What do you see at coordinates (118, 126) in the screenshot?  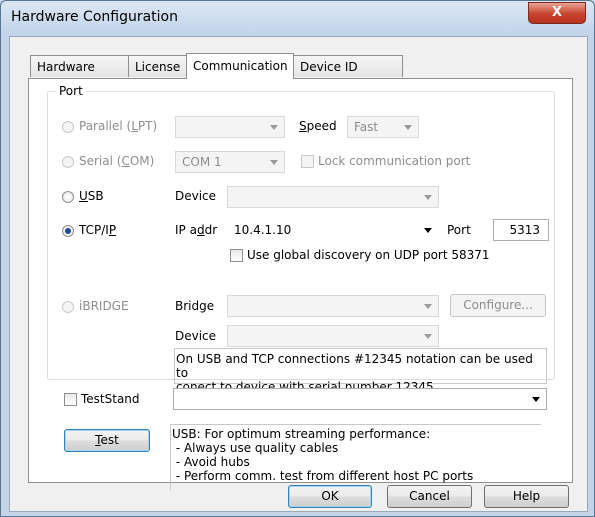 I see `parallel-label: Parallel (LPT)` at bounding box center [118, 126].